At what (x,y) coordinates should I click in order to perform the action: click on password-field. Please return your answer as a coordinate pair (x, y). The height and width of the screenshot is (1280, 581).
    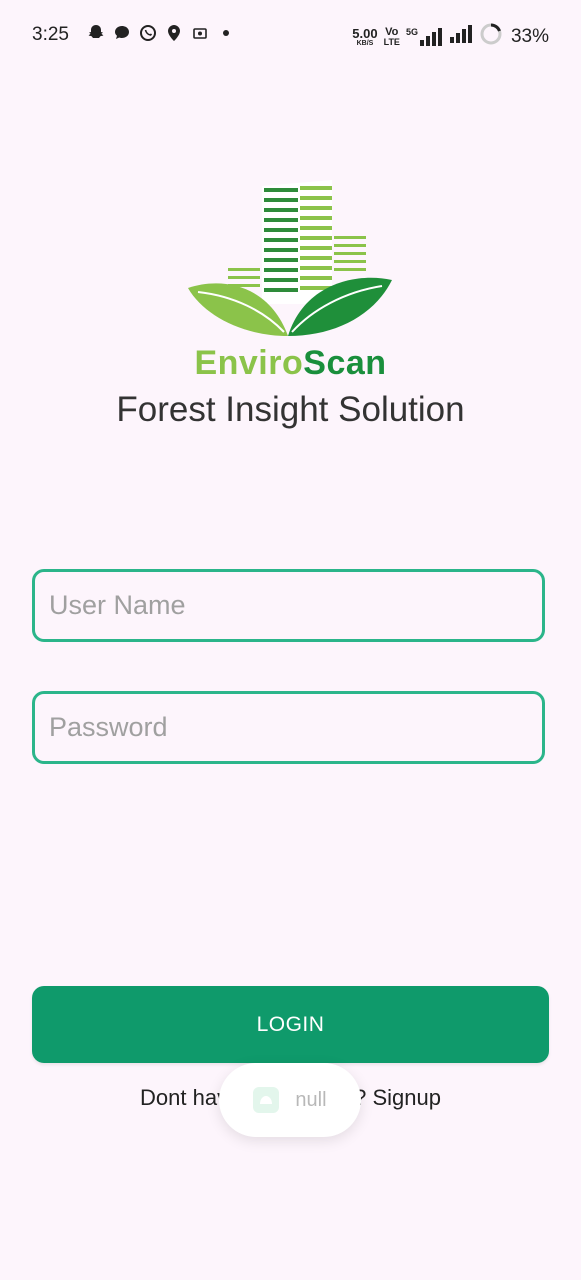
    Looking at the image, I should click on (288, 727).